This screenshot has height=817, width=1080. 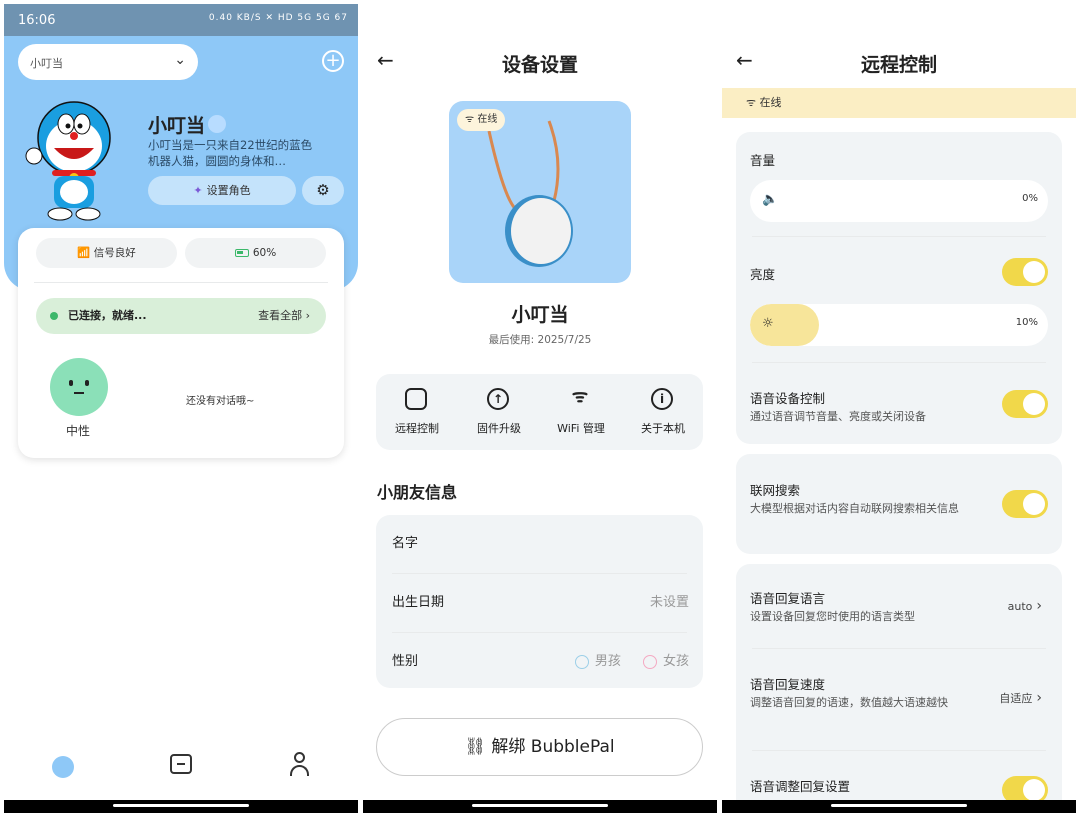 I want to click on reply-speed-value-text: 自适应, so click(x=1016, y=698).